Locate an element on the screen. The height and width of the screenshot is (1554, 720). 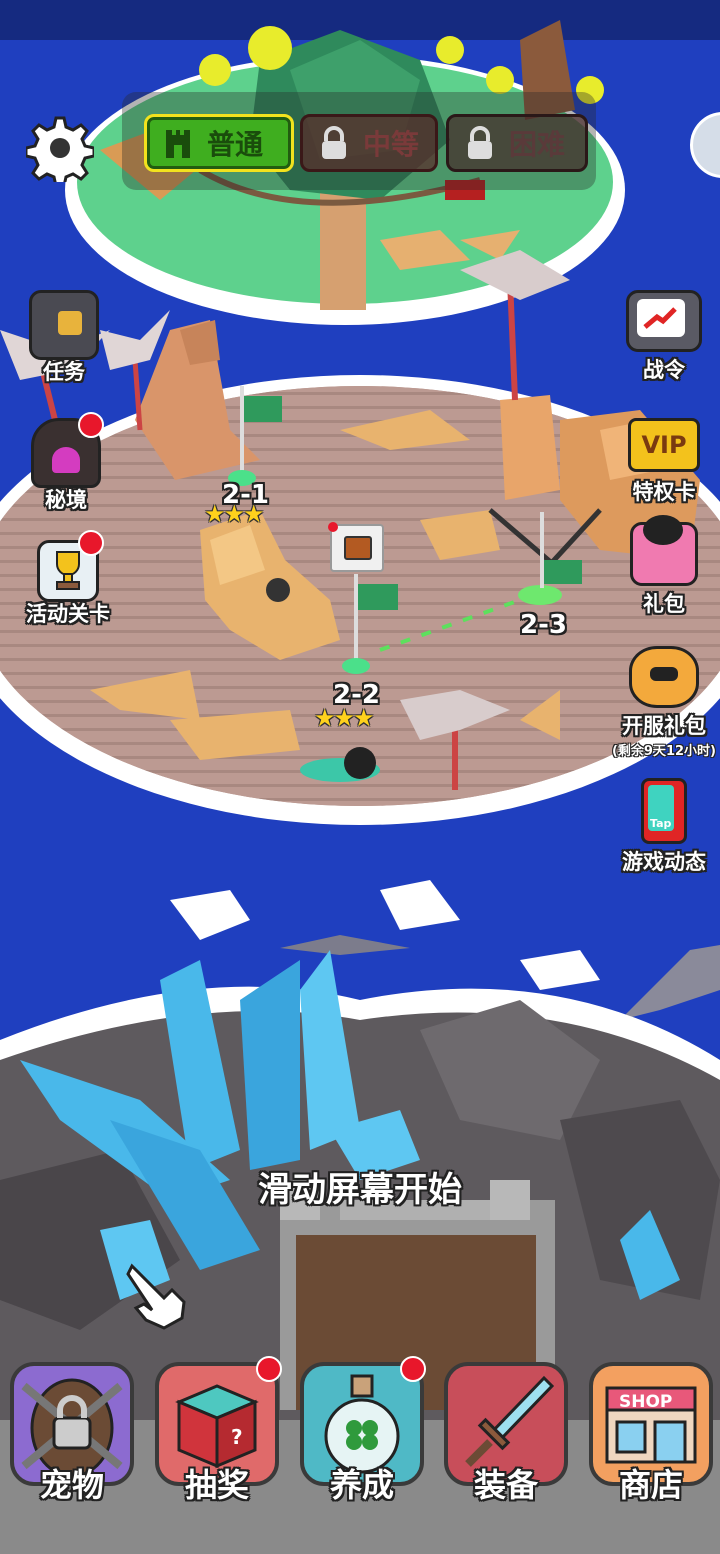
gift-pack-button: 礼包 is located at coordinates (664, 566).